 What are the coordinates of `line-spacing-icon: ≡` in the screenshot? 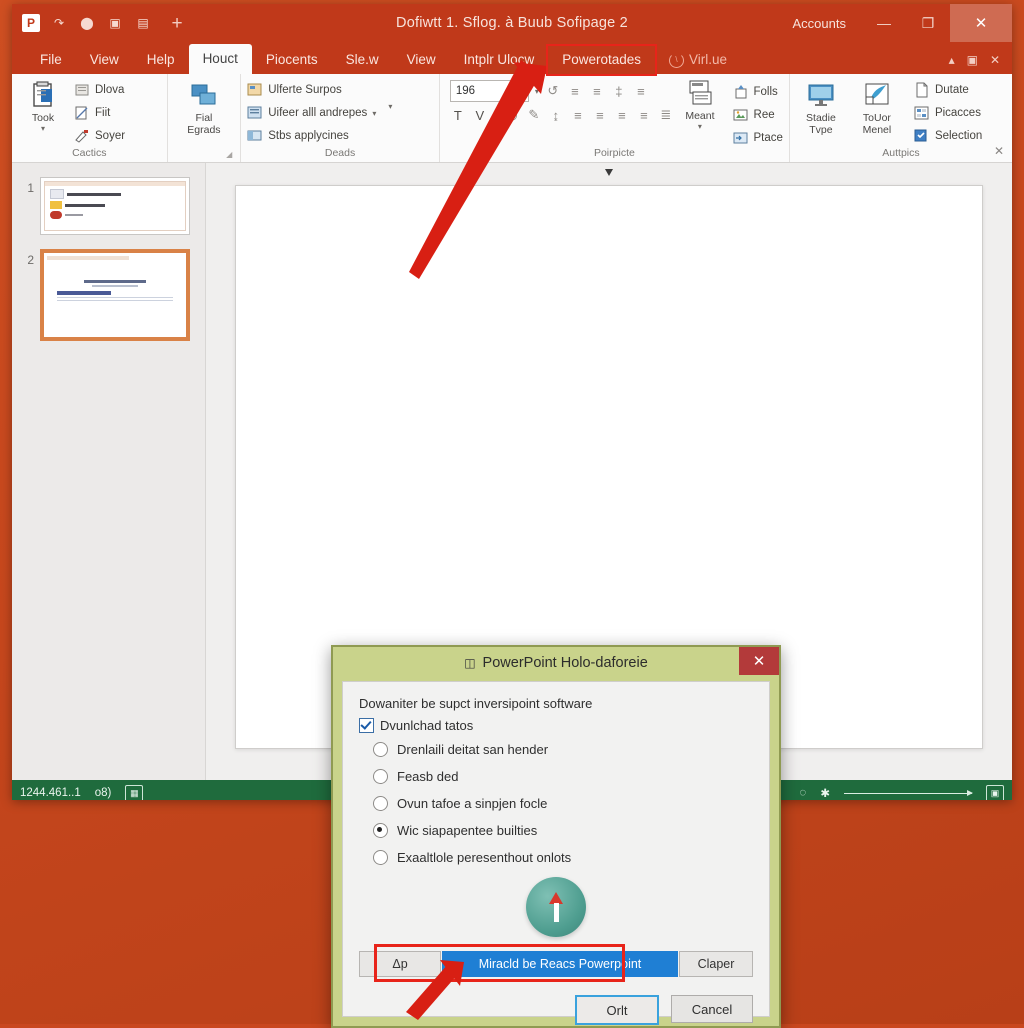 It's located at (641, 91).